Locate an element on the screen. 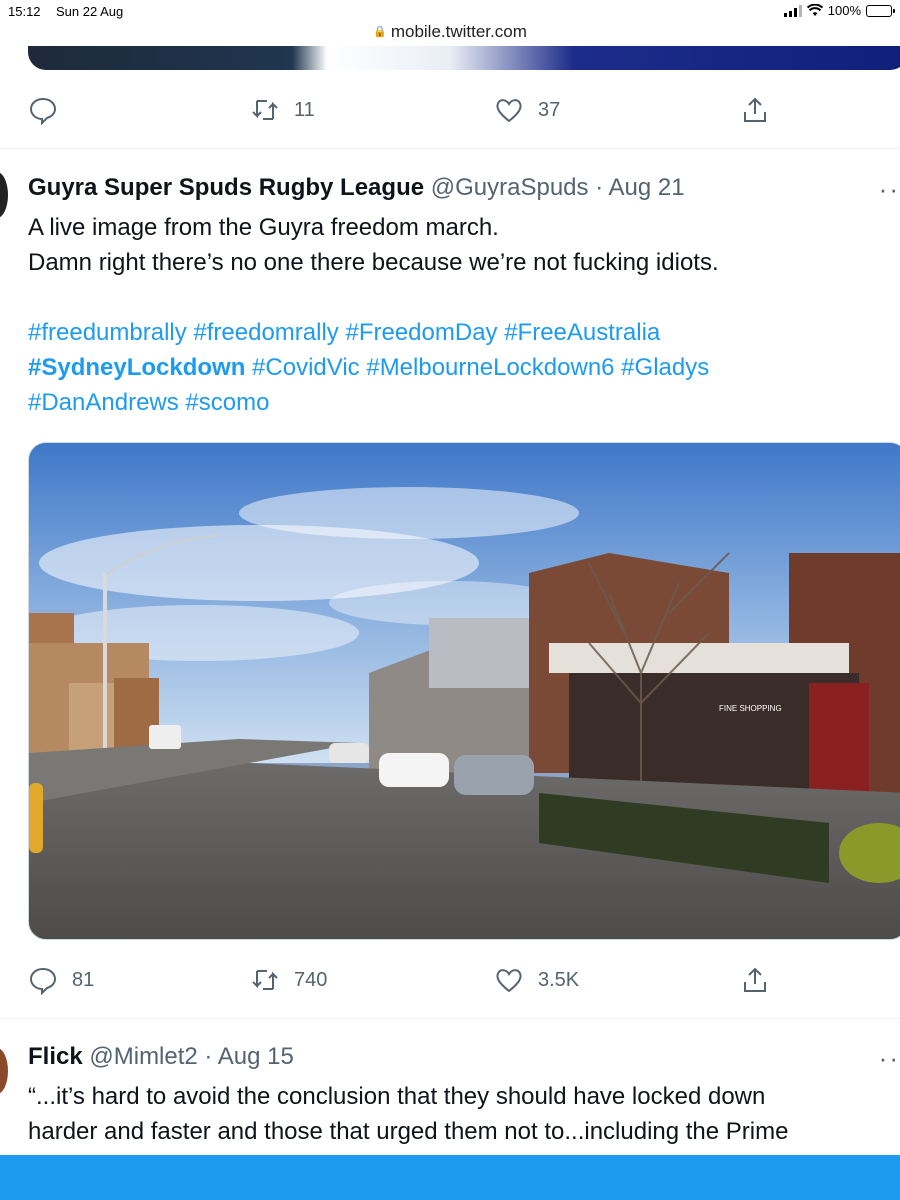 Image resolution: width=900 pixels, height=1200 pixels. retweet-count: 740 is located at coordinates (311, 979).